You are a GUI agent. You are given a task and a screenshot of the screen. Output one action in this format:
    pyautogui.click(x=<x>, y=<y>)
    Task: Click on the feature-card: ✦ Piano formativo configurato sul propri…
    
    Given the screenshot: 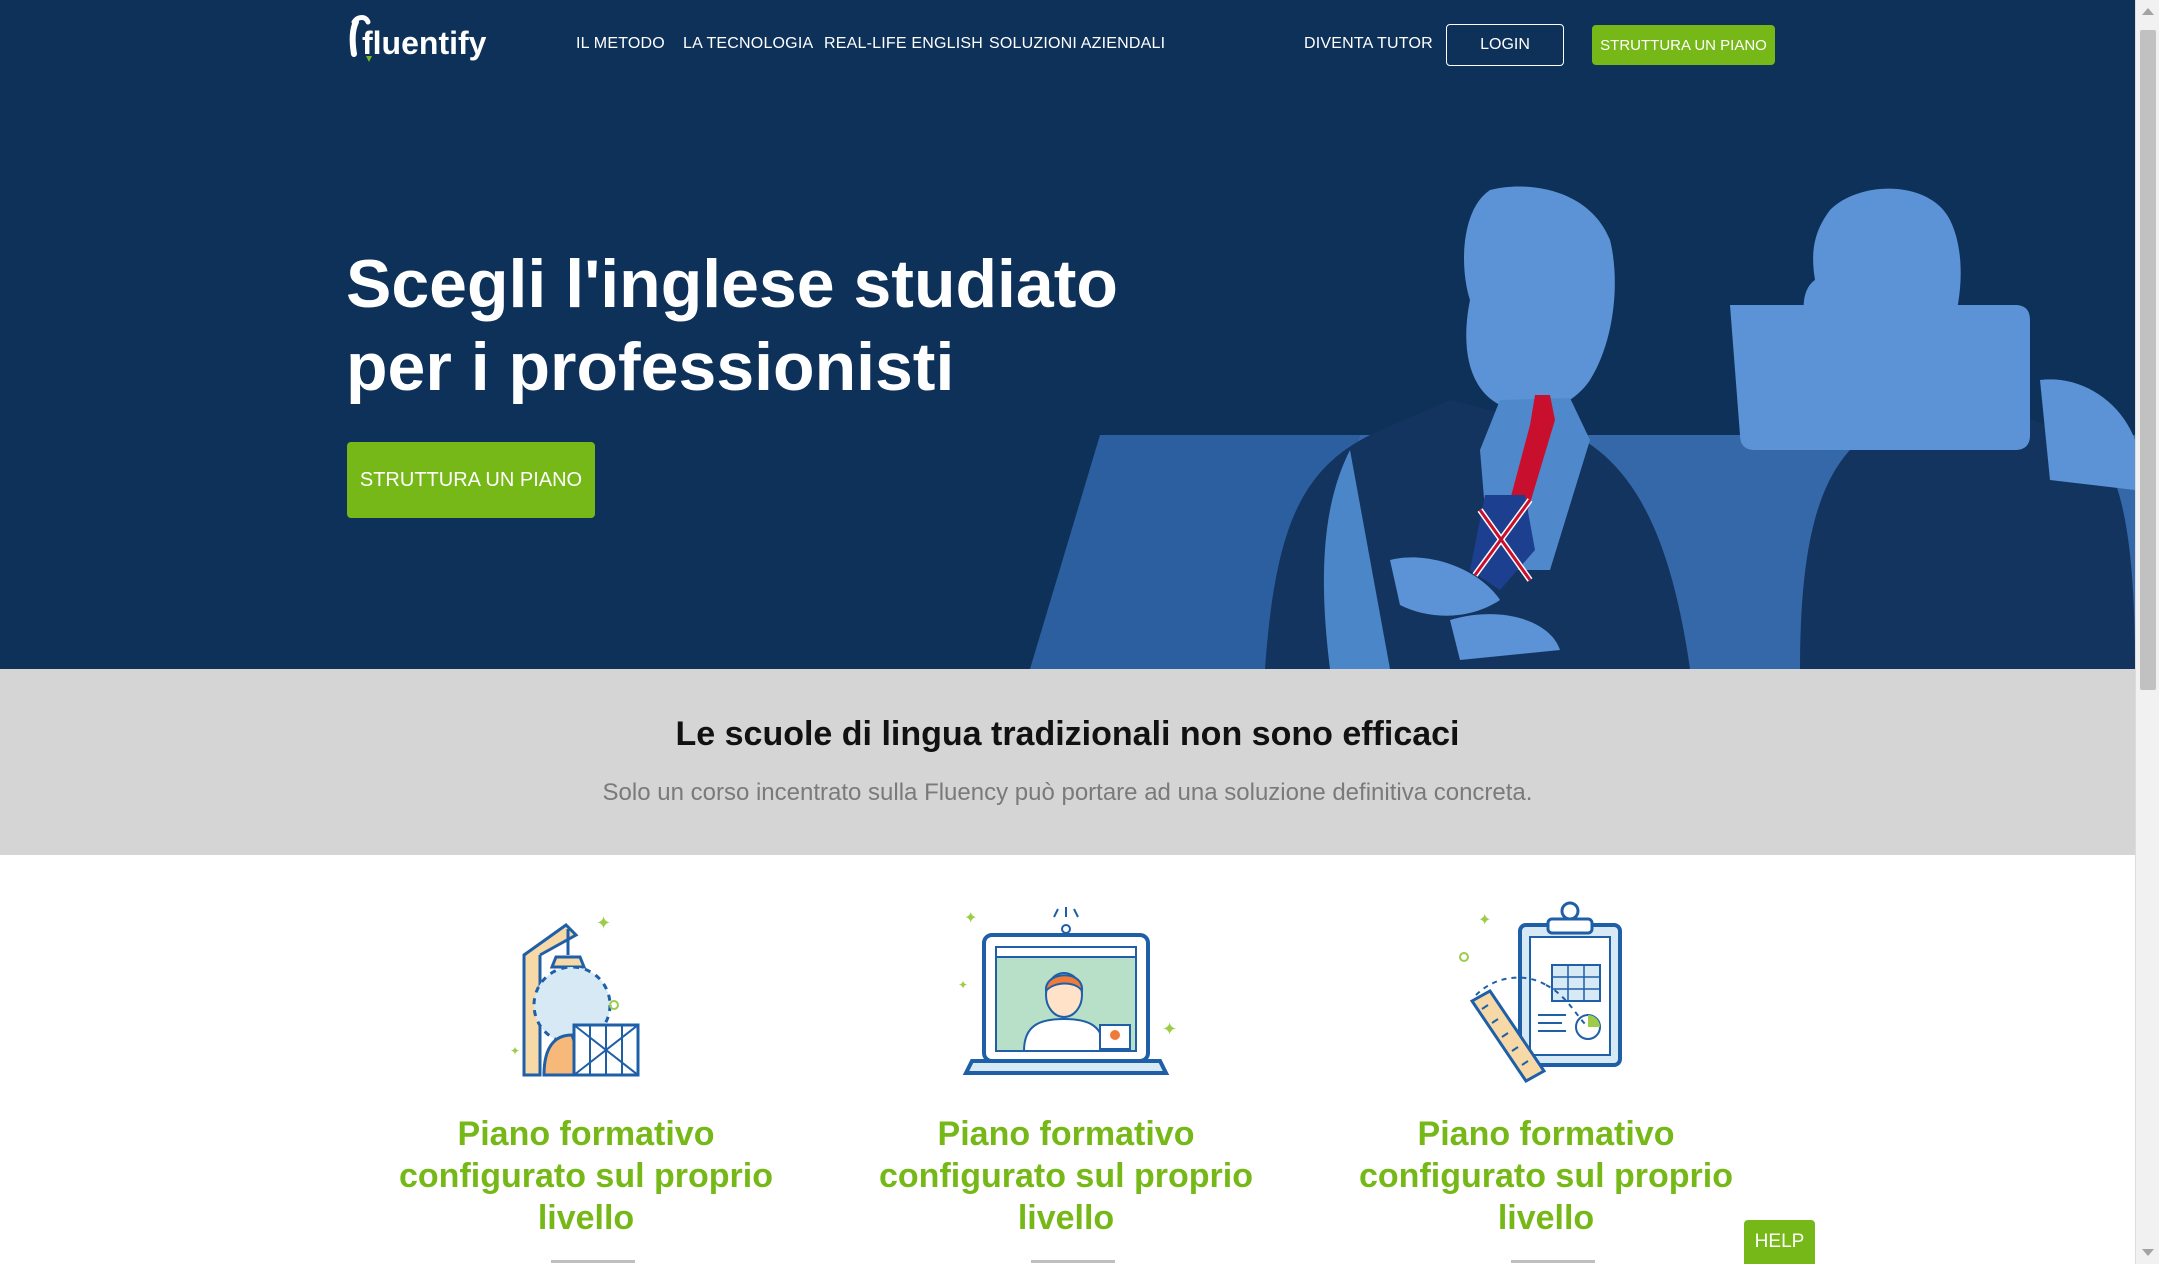 What is the action you would take?
    pyautogui.click(x=1546, y=1079)
    